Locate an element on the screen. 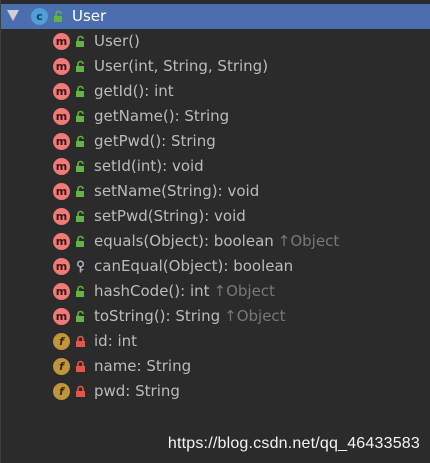 The width and height of the screenshot is (430, 463). method-signature-label: setId(int): void is located at coordinates (149, 166).